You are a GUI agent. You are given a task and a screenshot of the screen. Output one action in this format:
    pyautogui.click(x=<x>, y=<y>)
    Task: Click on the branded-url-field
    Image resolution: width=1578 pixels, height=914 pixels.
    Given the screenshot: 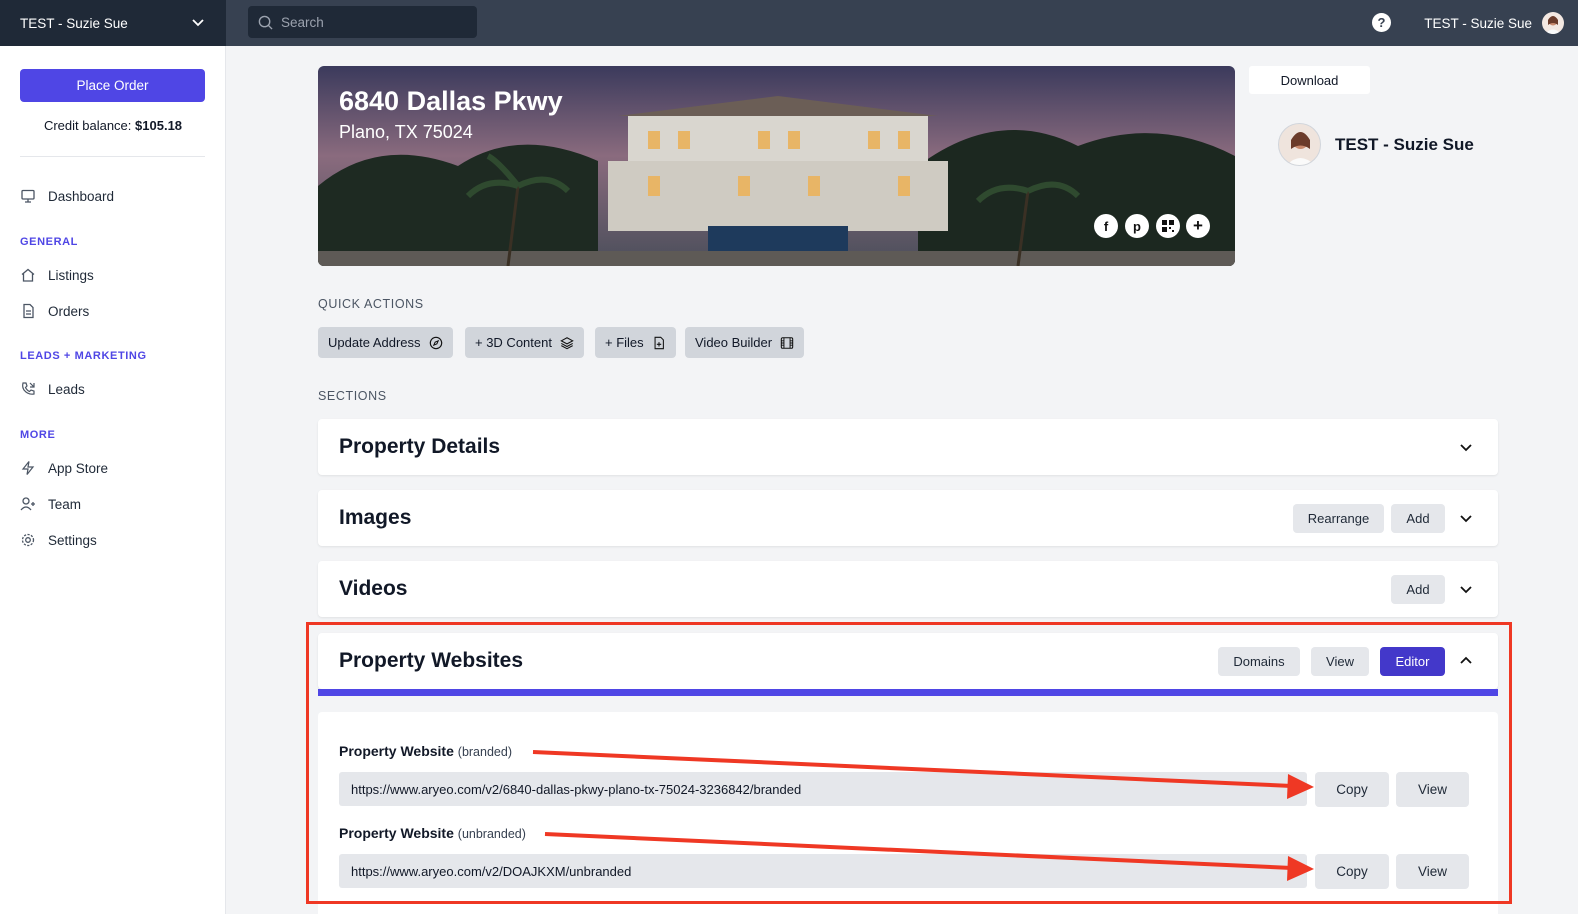 What is the action you would take?
    pyautogui.click(x=823, y=789)
    